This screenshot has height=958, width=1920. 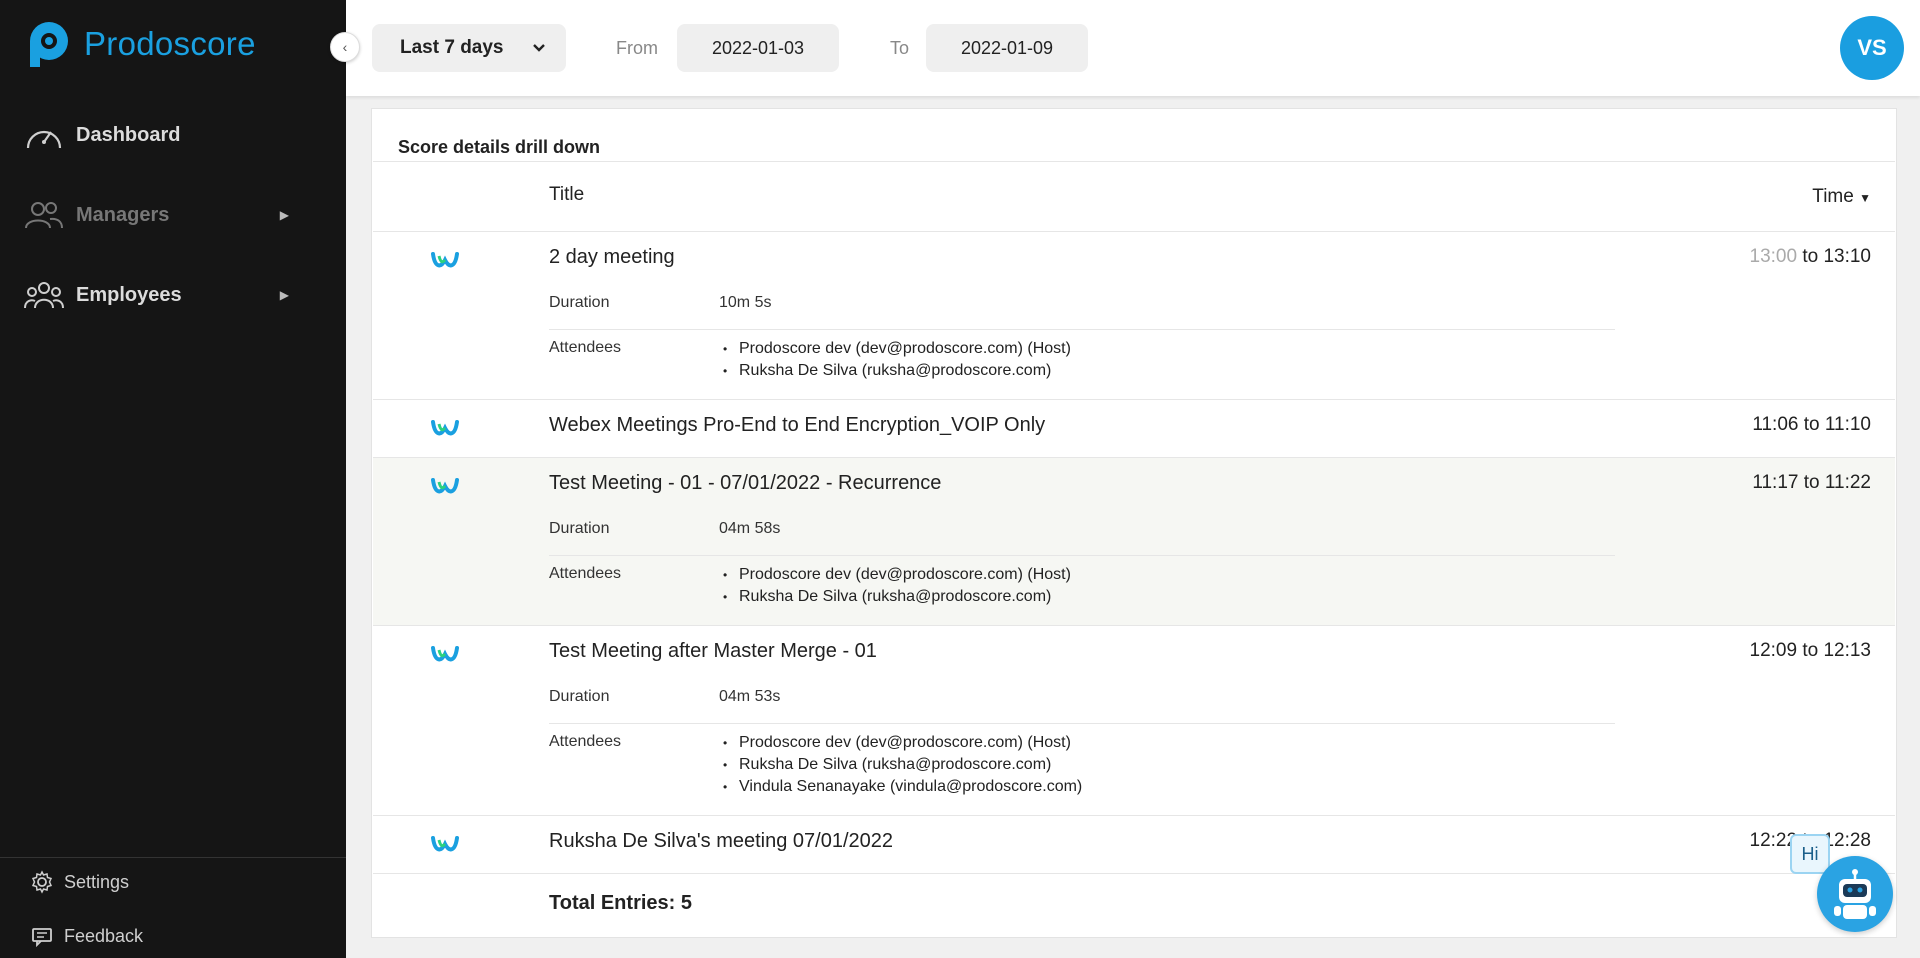 What do you see at coordinates (620, 903) in the screenshot?
I see `total-entries: Total Entries: 5` at bounding box center [620, 903].